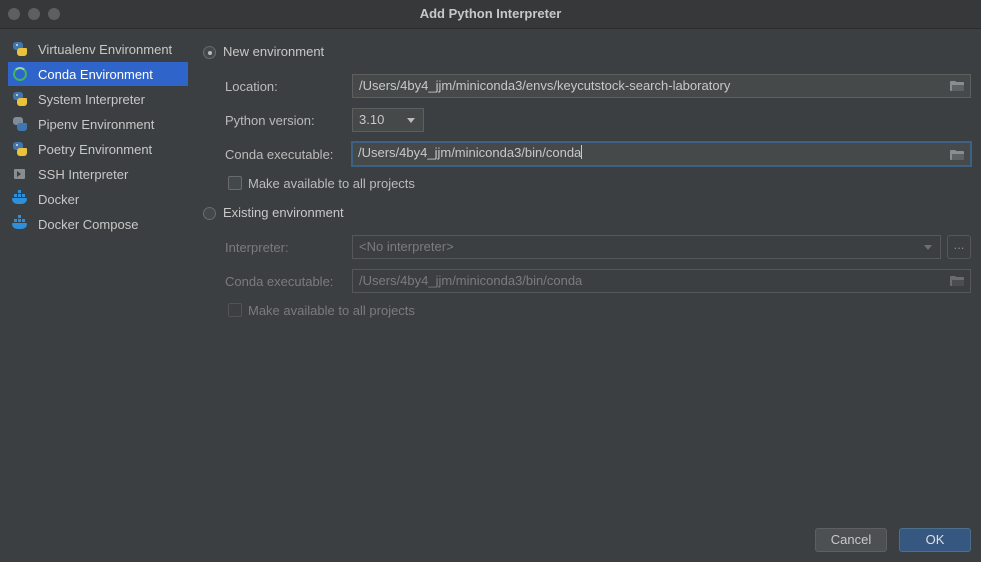  I want to click on sidebar-item-system: System Interpreter, so click(98, 99).